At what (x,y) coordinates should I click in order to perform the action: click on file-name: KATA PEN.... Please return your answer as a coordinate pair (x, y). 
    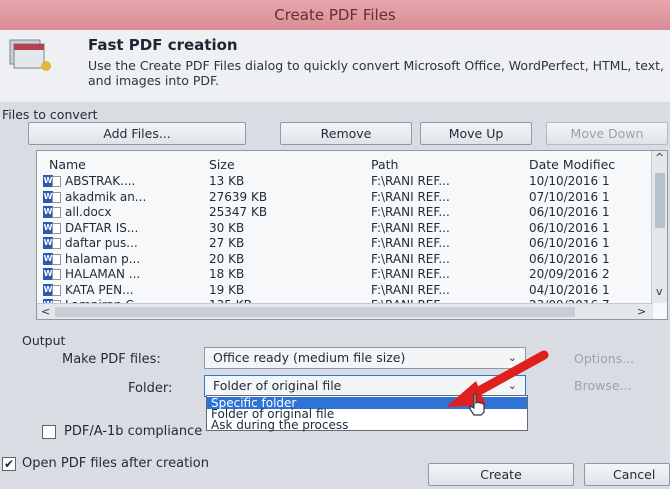
    Looking at the image, I should click on (99, 289).